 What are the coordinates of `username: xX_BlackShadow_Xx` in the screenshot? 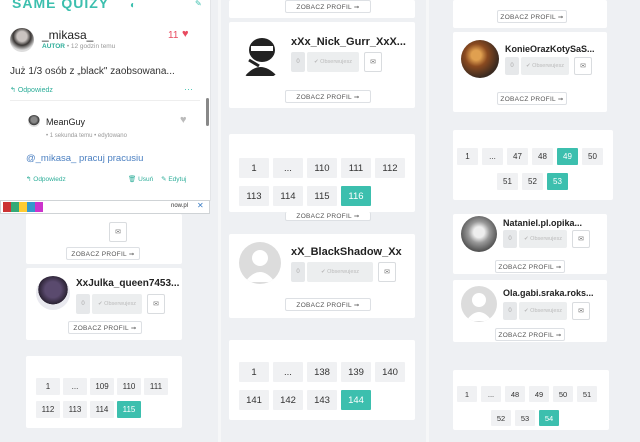 It's located at (346, 252).